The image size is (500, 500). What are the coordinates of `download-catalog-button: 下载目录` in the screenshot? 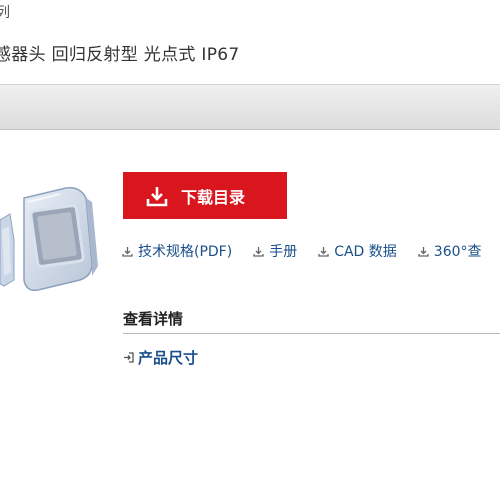 It's located at (205, 195).